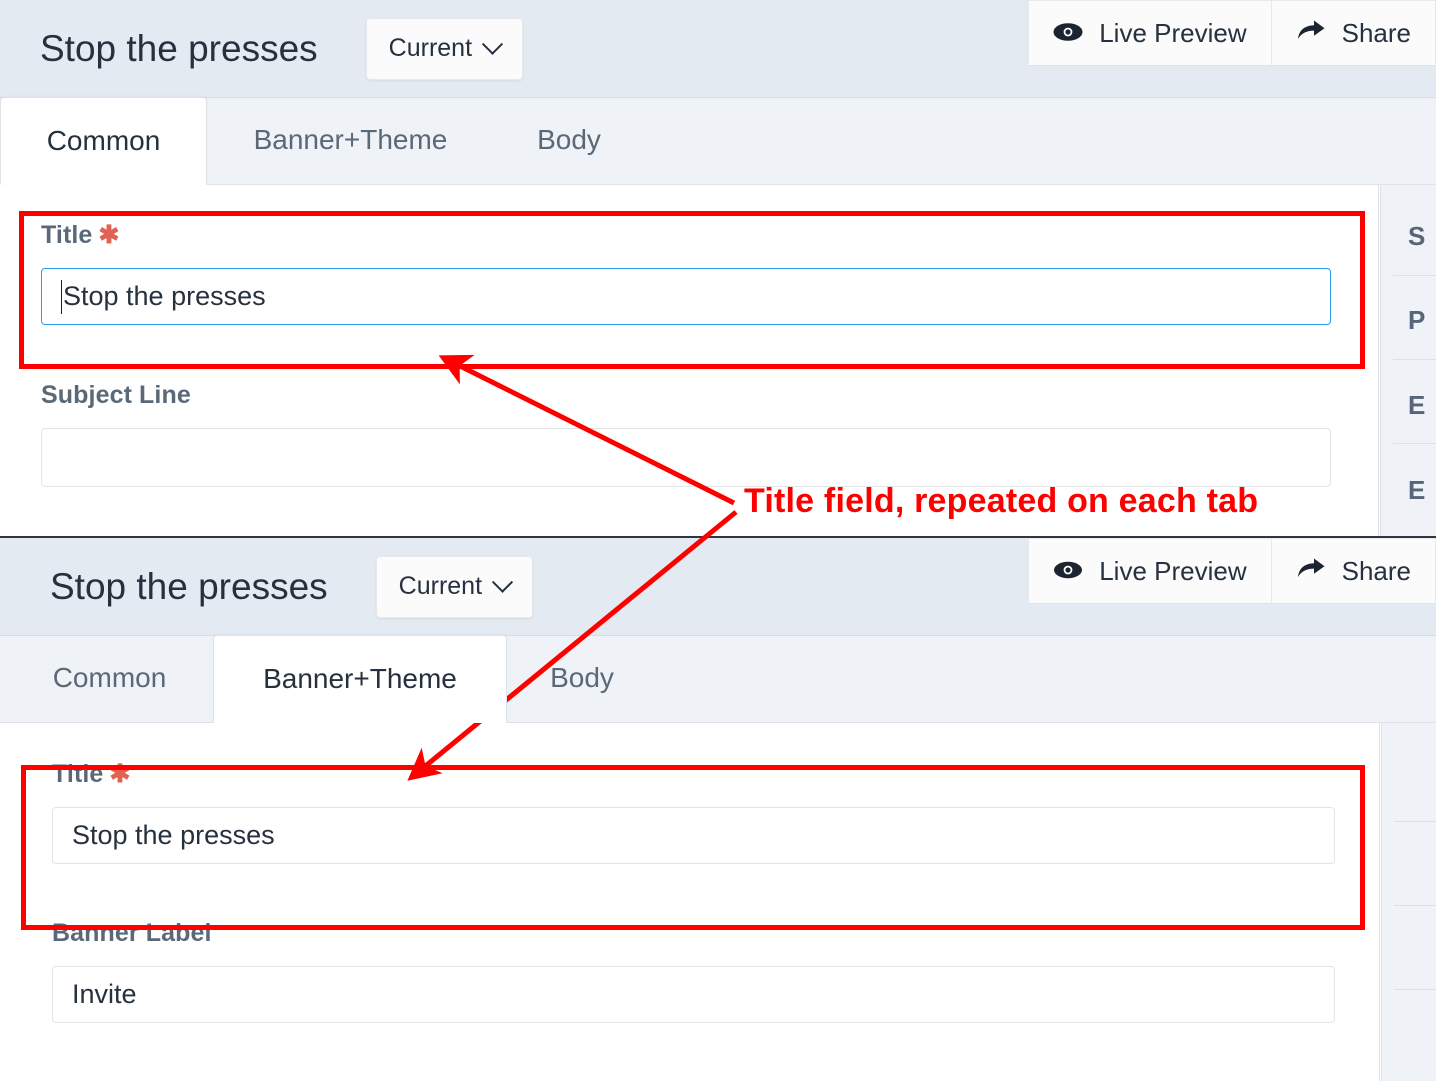 This screenshot has width=1436, height=1081. I want to click on side-row-4: E, so click(1416, 490).